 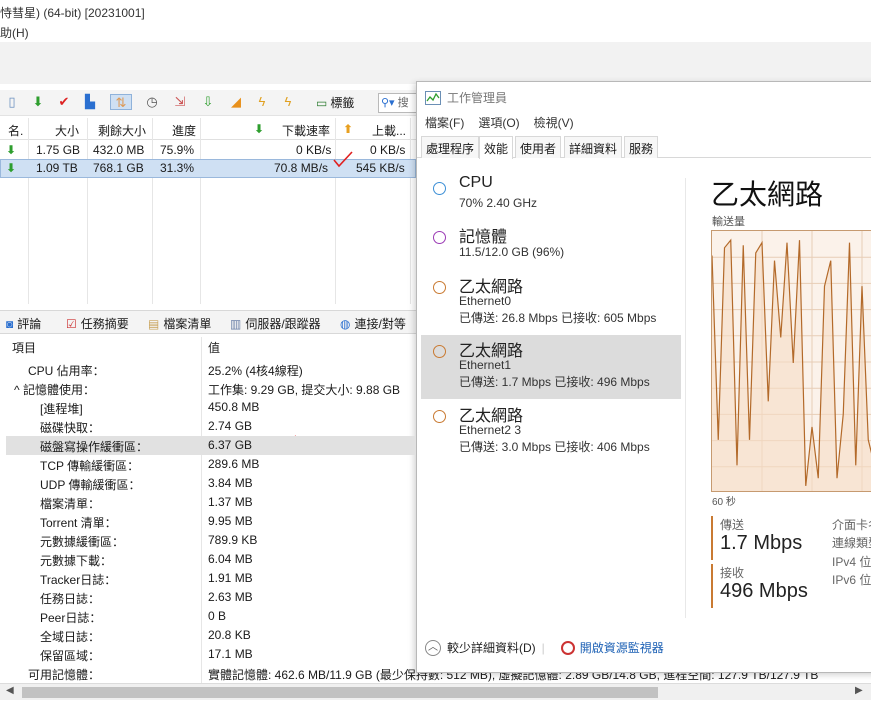 I want to click on globe-icon: ◍, so click(x=345, y=323).